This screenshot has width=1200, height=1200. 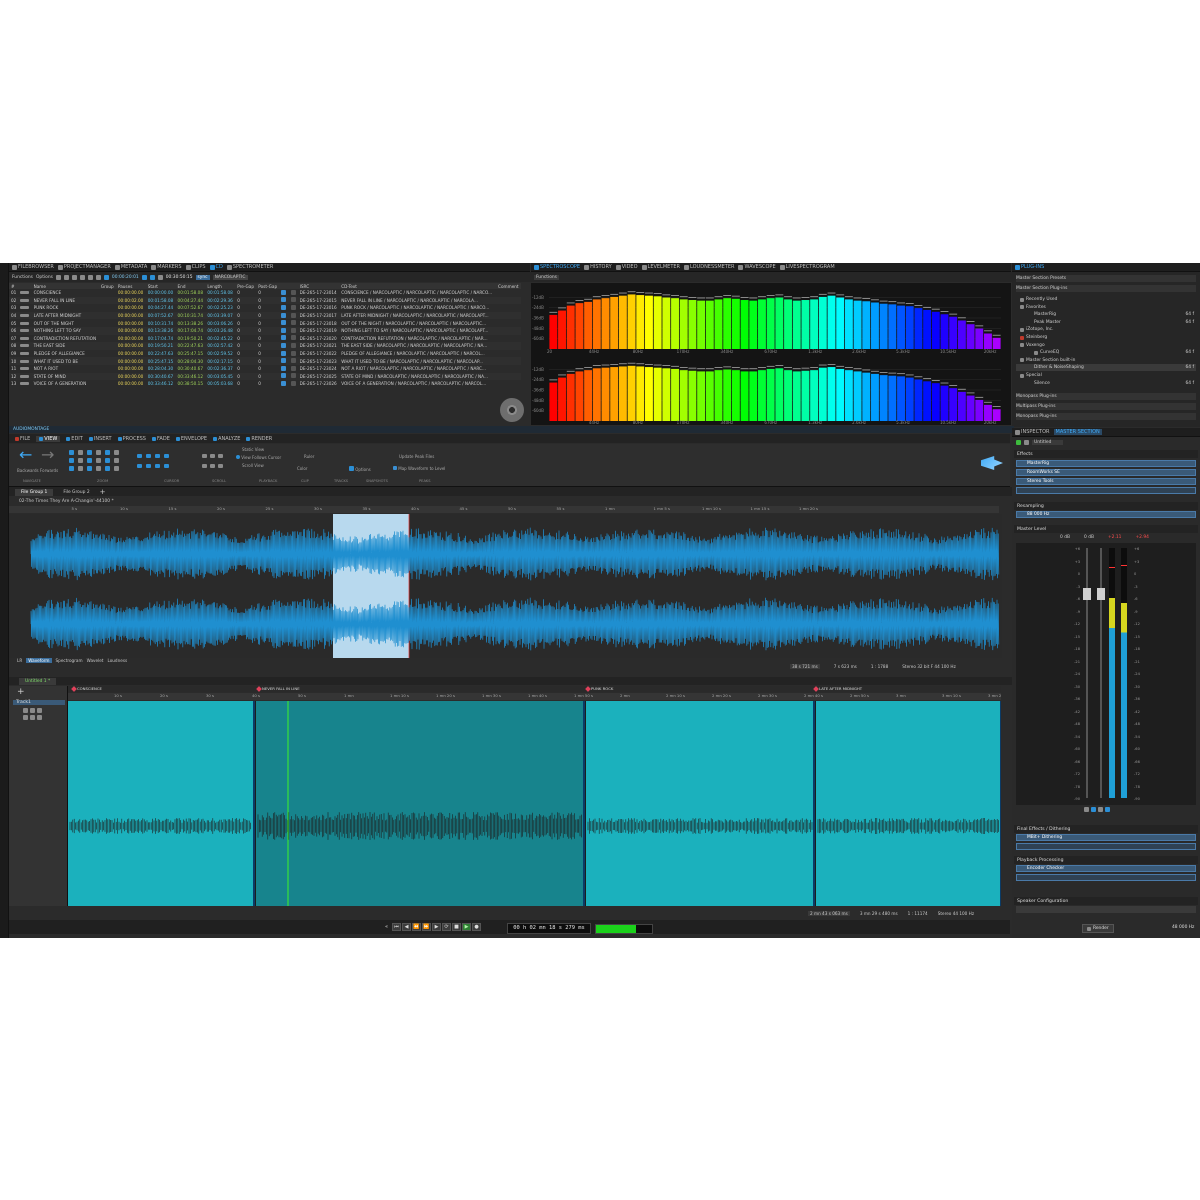 What do you see at coordinates (406, 927) in the screenshot?
I see `prev-marker-icon: ◀` at bounding box center [406, 927].